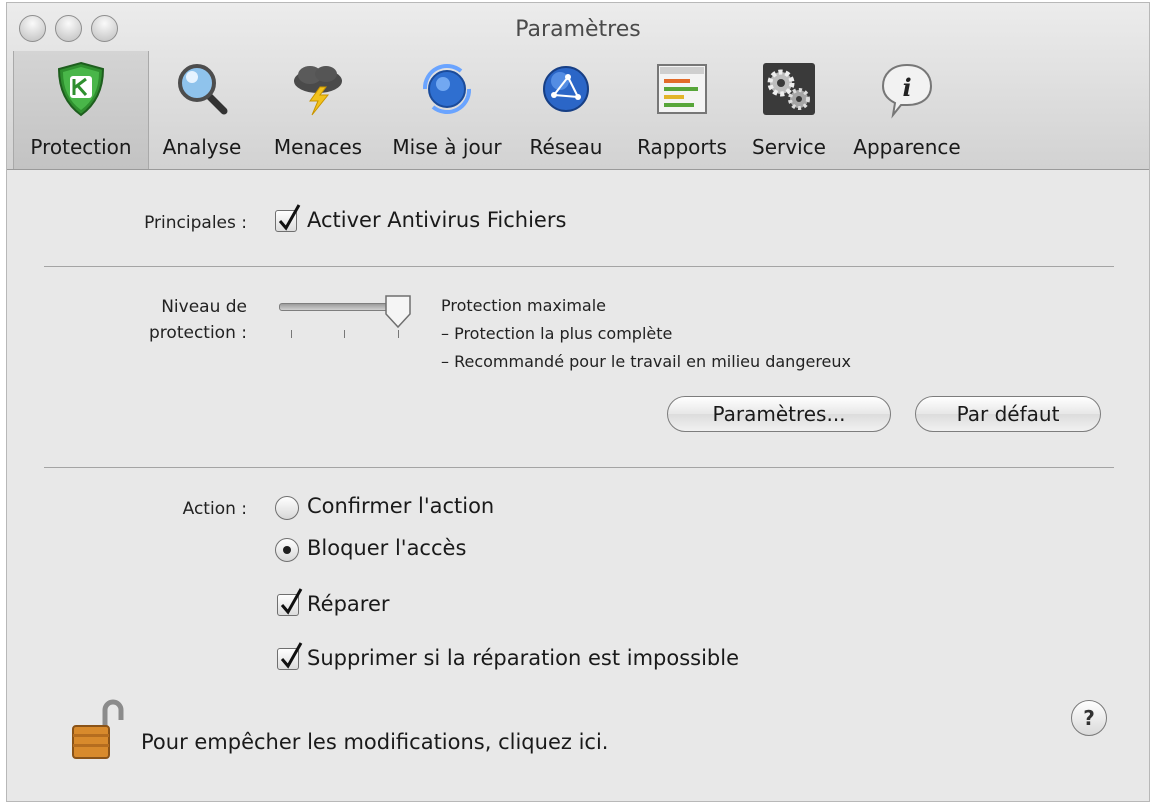 Image resolution: width=1156 pixels, height=806 pixels. What do you see at coordinates (287, 508) in the screenshot?
I see `confirm-action-radio` at bounding box center [287, 508].